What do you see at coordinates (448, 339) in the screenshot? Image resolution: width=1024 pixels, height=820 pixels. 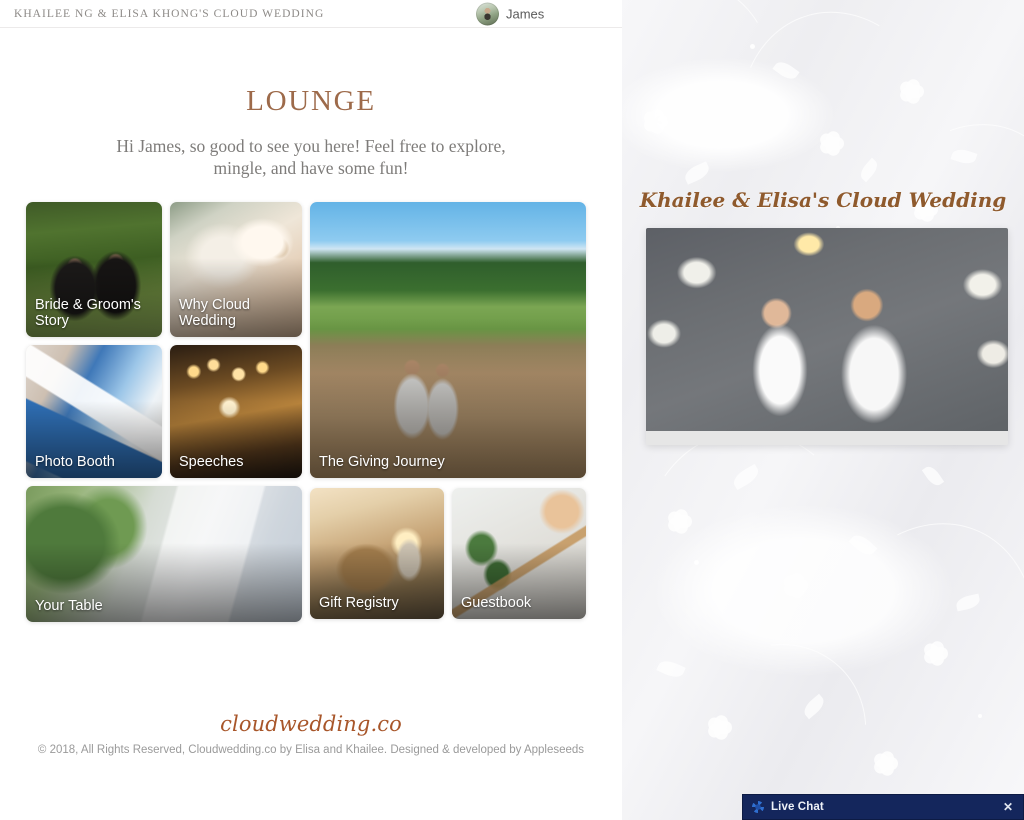 I see `tile-the-giving-journey: The Giving Journey` at bounding box center [448, 339].